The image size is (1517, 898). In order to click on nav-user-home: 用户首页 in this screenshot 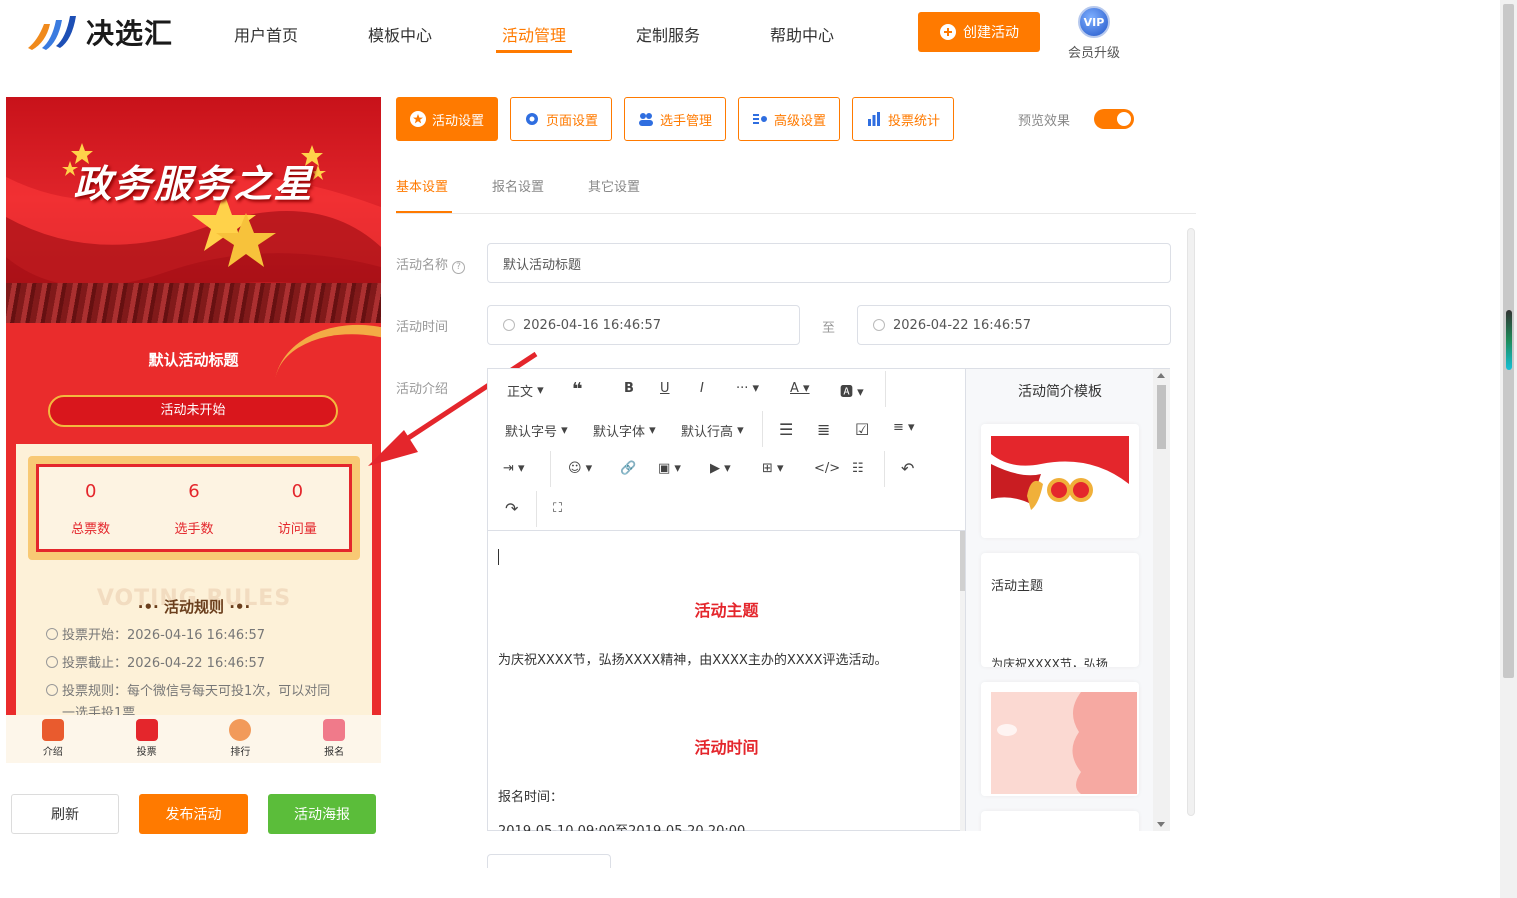, I will do `click(266, 34)`.